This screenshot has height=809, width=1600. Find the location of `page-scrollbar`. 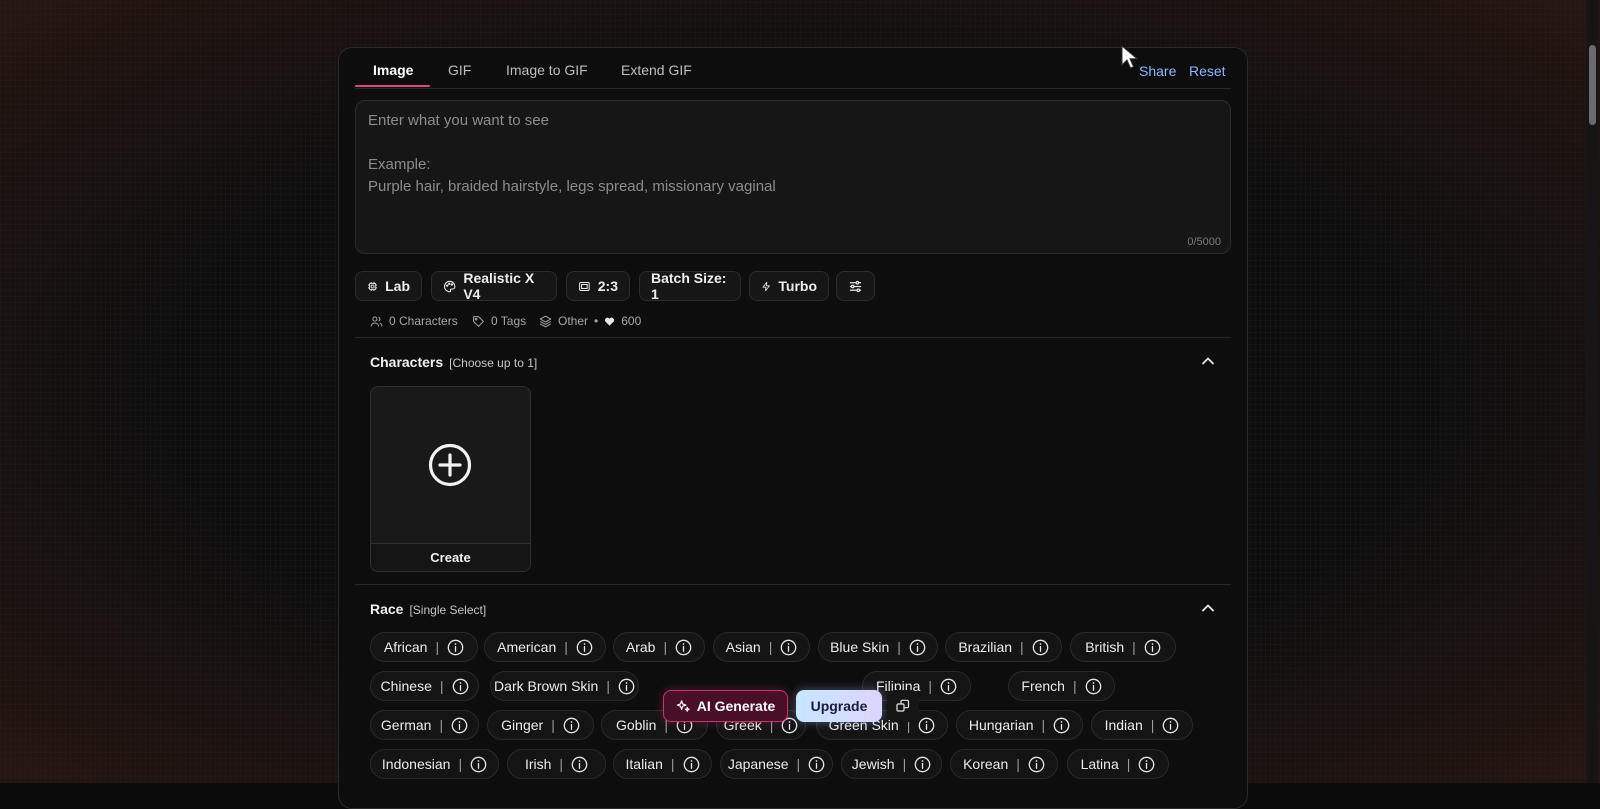

page-scrollbar is located at coordinates (1592, 391).